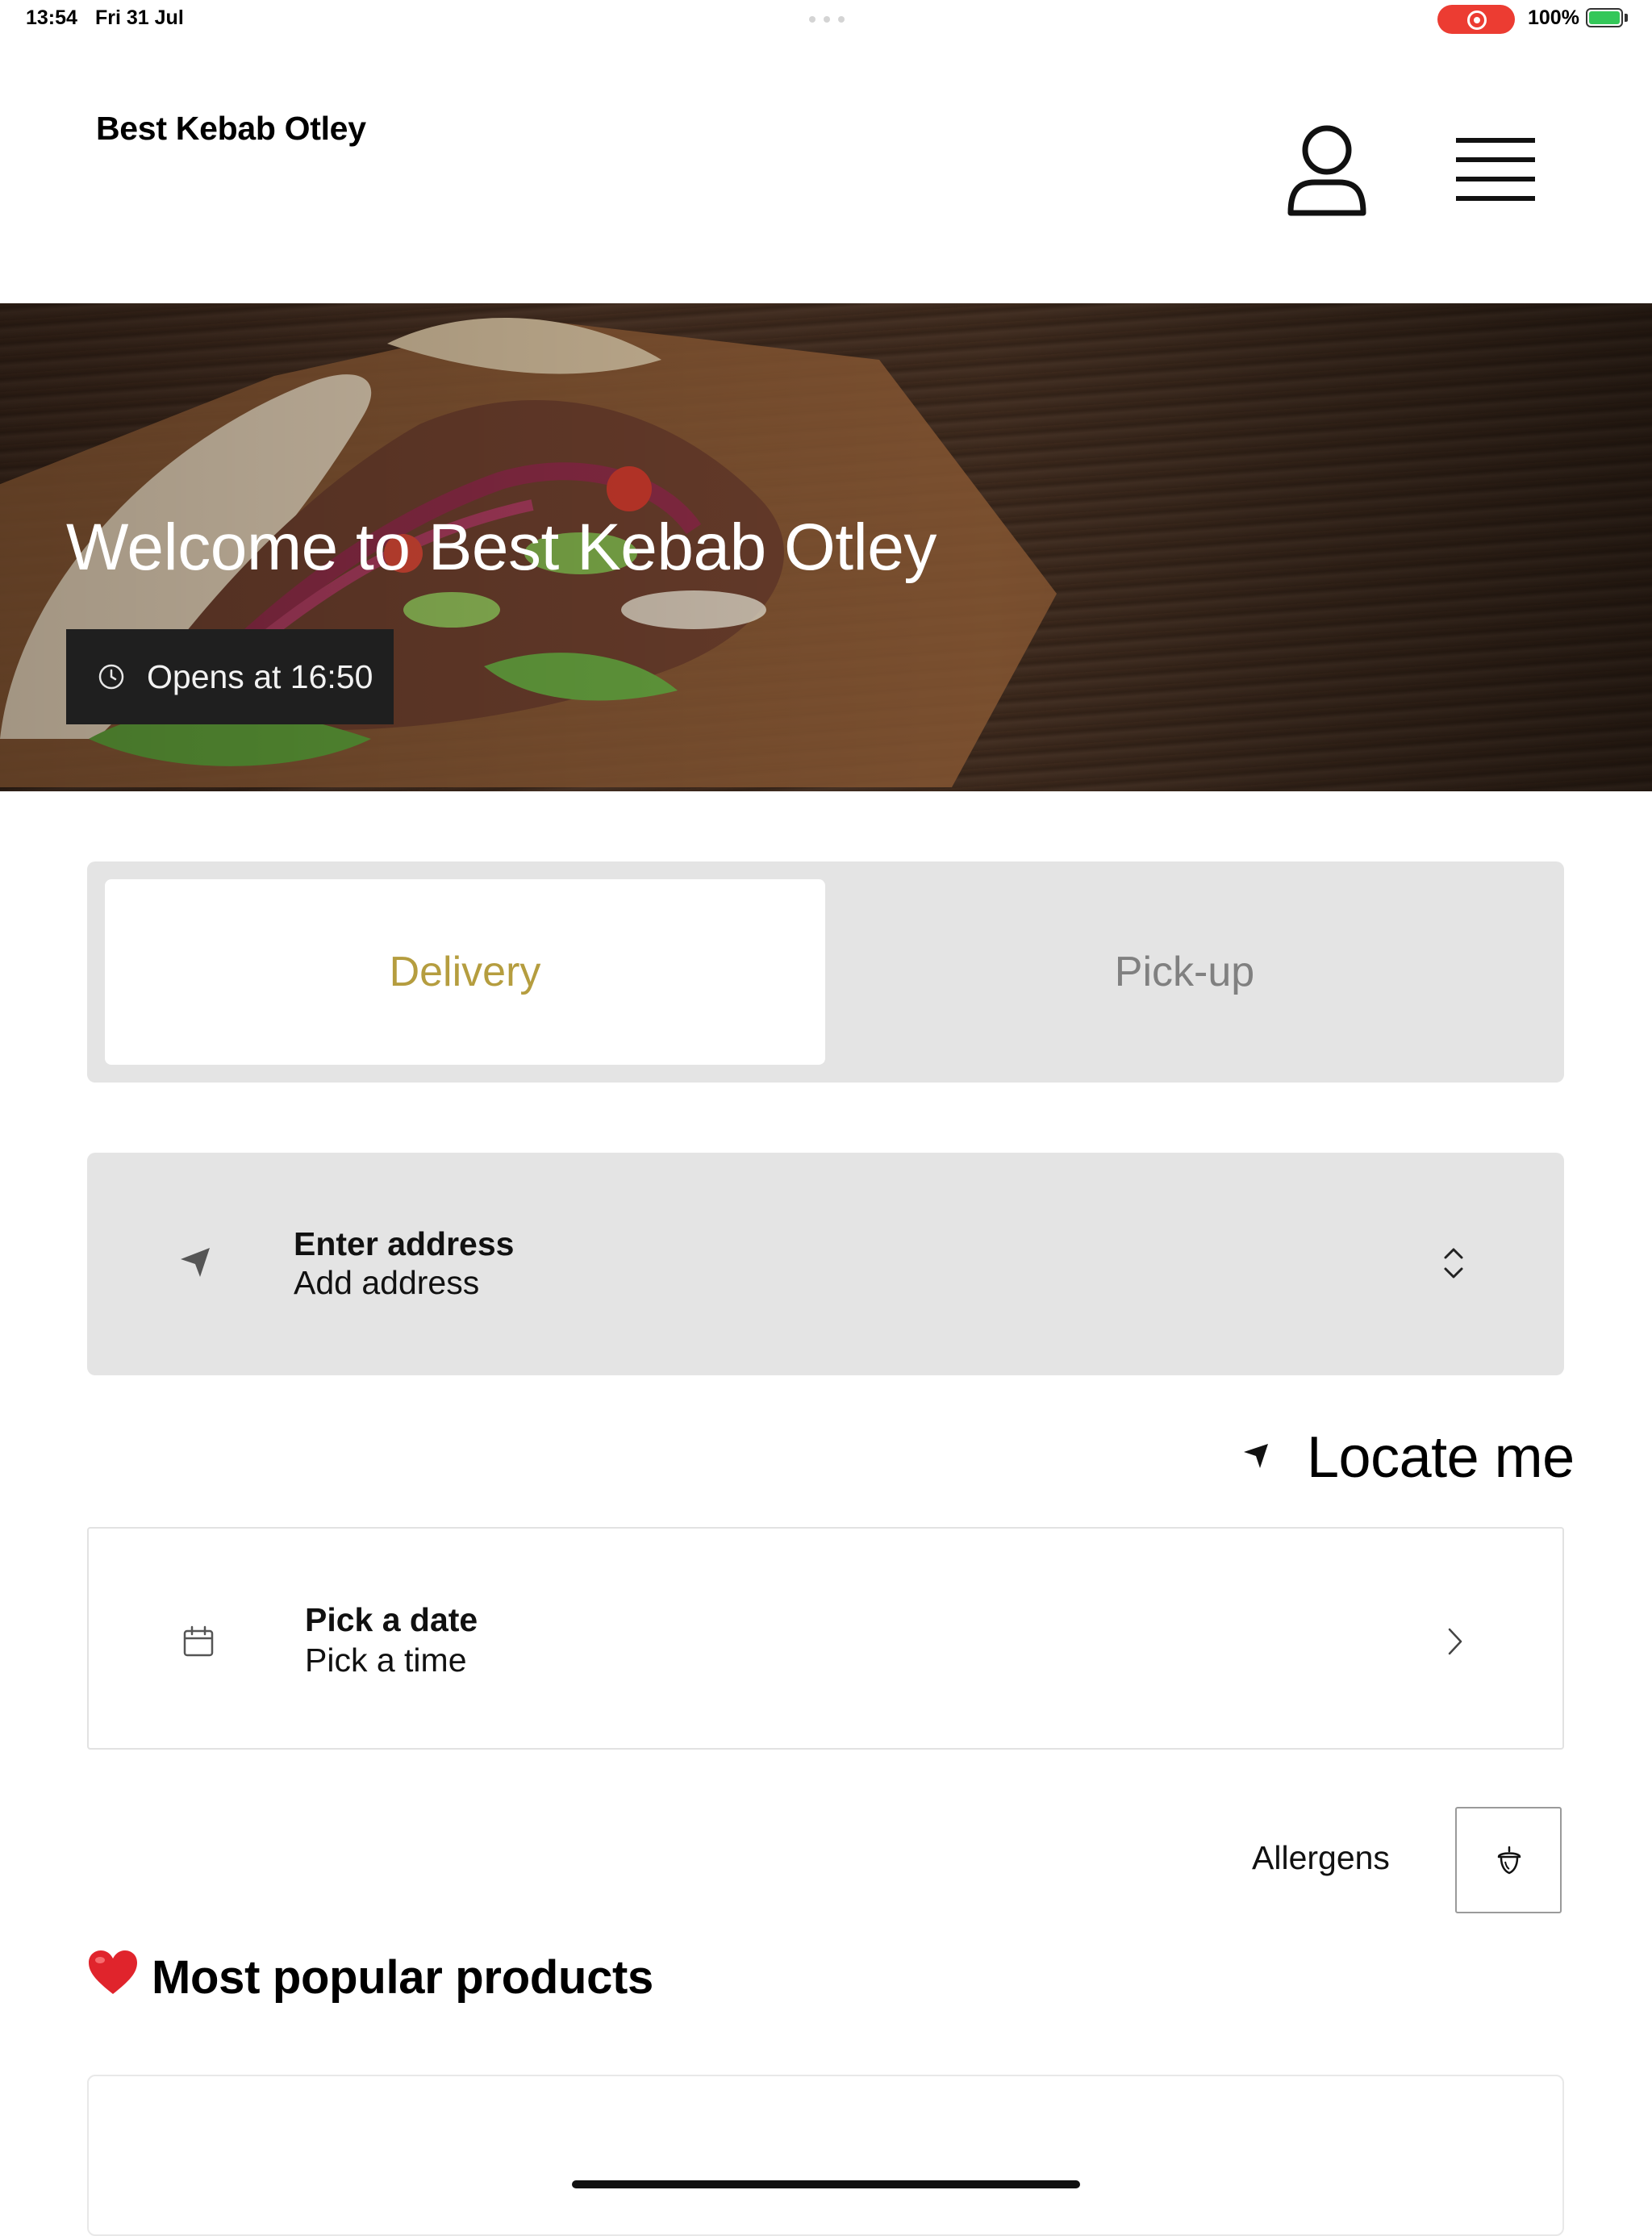  I want to click on battery-percentage: 100%, so click(1553, 17).